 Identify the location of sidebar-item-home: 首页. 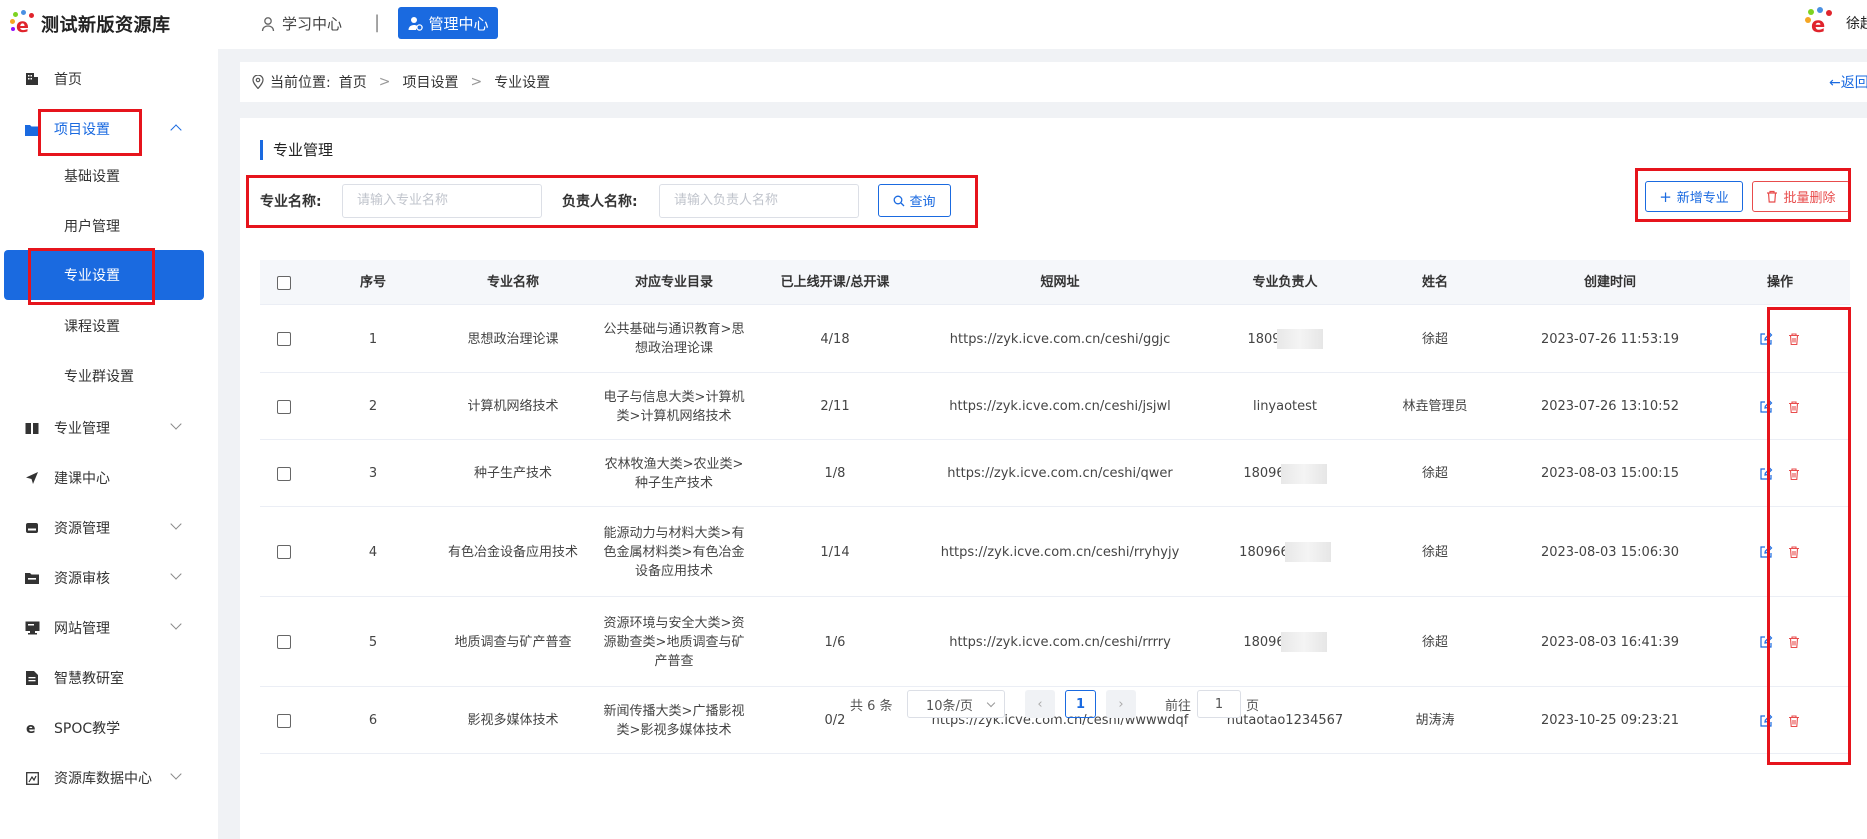
(109, 79).